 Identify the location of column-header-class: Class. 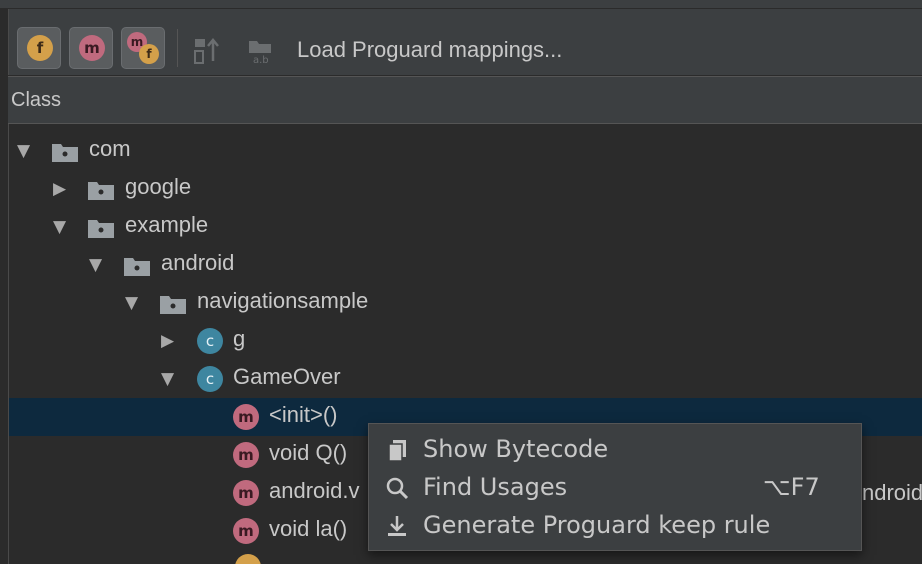
(36, 100).